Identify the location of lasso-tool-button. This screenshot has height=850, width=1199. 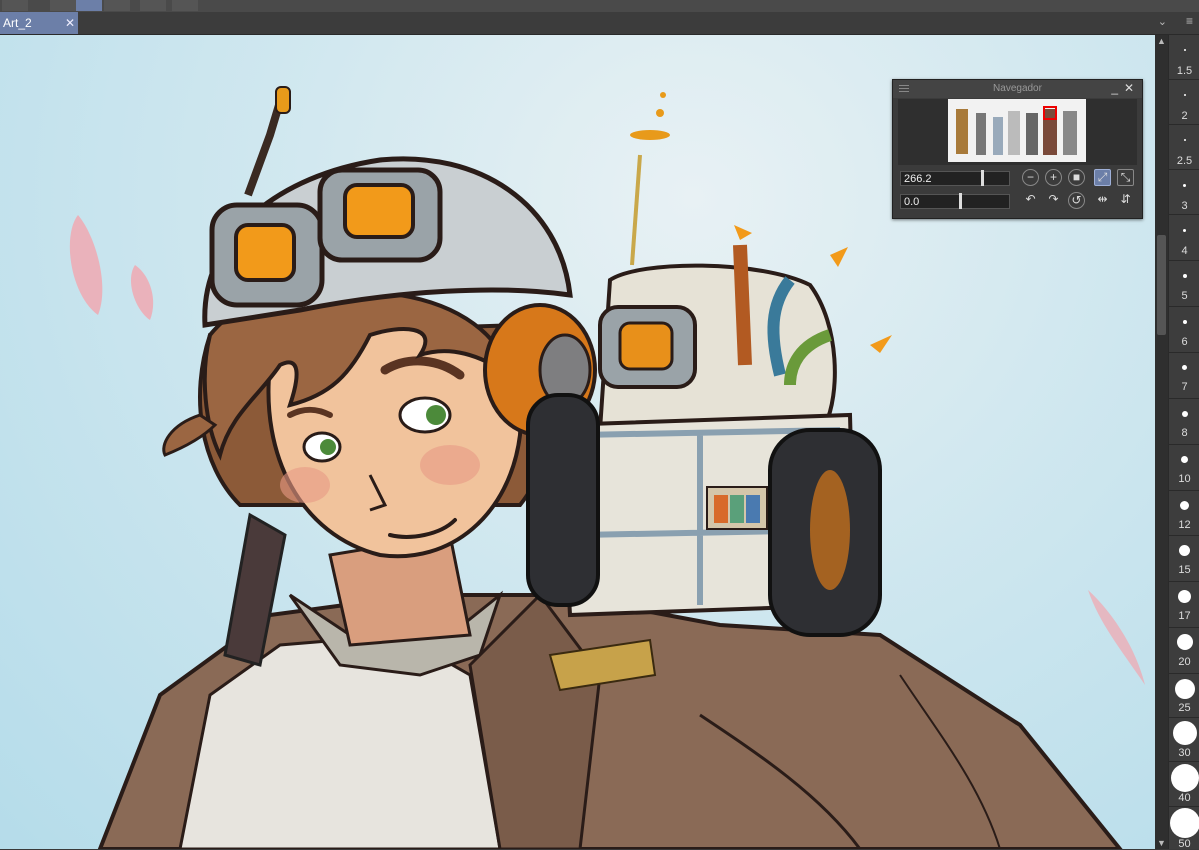
(89, 5).